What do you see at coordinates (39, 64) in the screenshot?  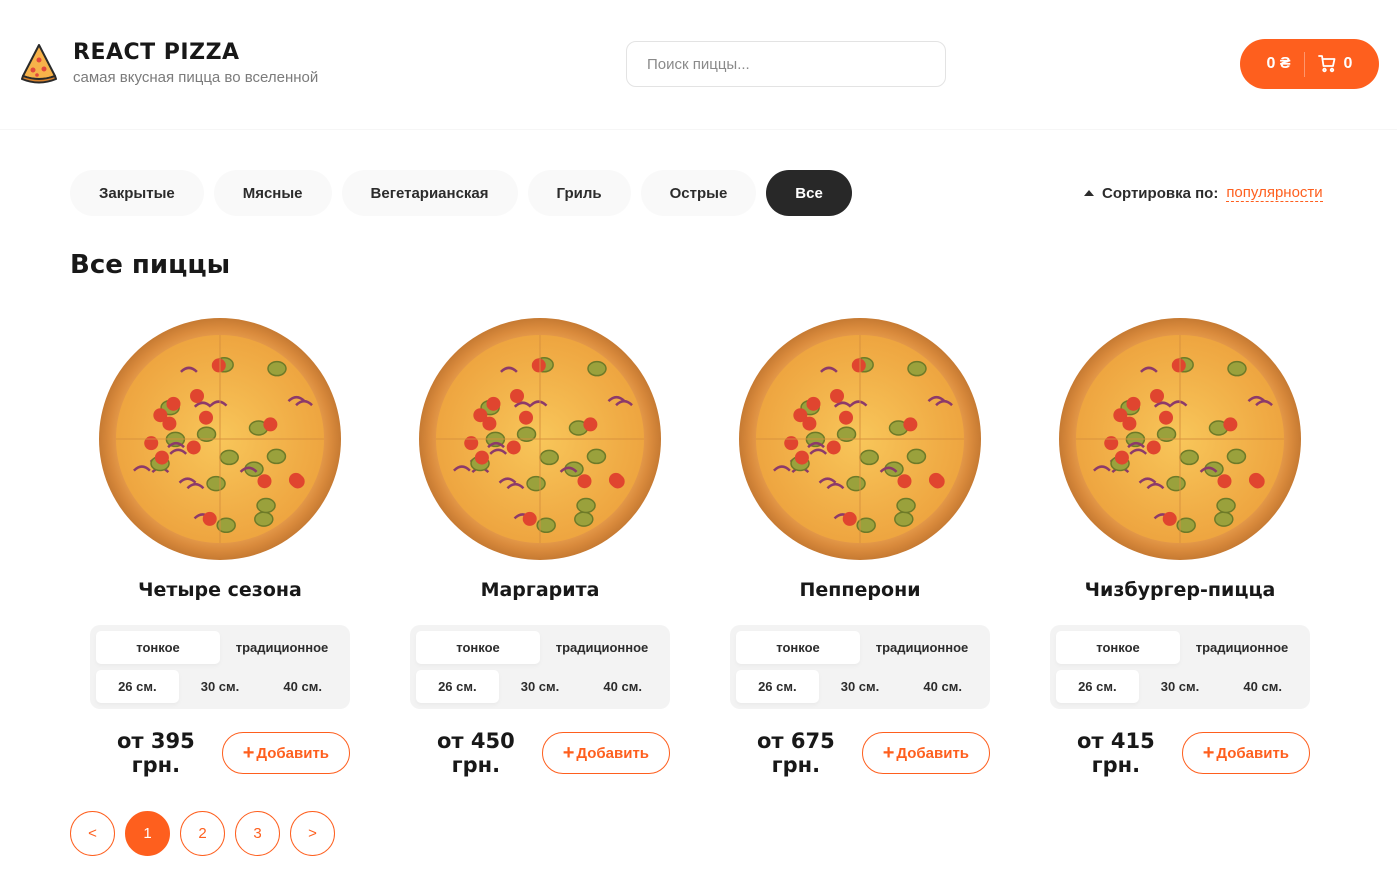 I see `pizza-logo-icon` at bounding box center [39, 64].